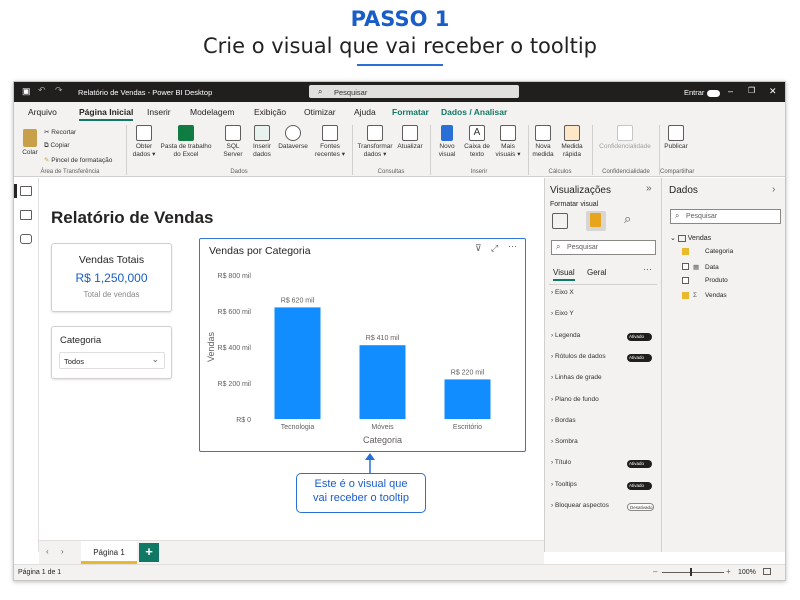  I want to click on field-item: ▦ Data, so click(729, 269).